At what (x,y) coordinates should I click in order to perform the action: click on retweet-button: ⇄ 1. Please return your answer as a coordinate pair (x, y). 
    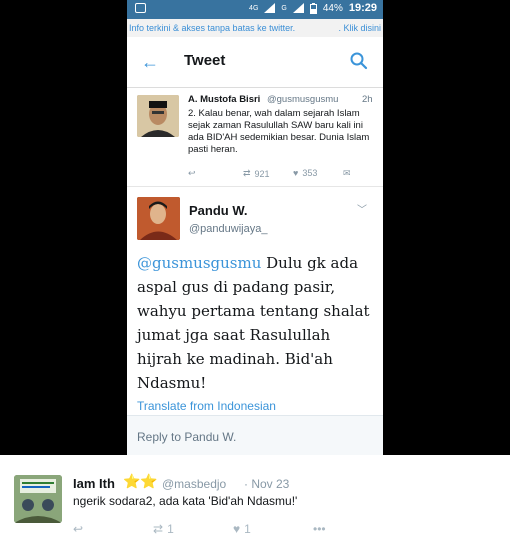
    Looking at the image, I should click on (163, 529).